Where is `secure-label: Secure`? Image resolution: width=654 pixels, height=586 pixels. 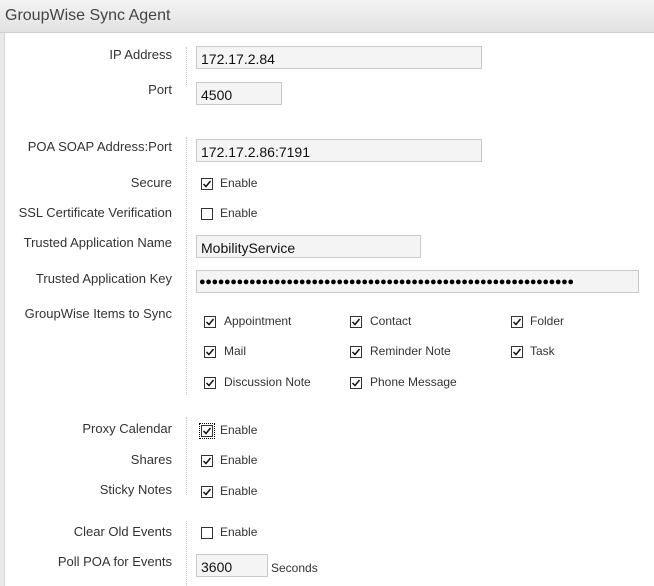
secure-label: Secure is located at coordinates (151, 182).